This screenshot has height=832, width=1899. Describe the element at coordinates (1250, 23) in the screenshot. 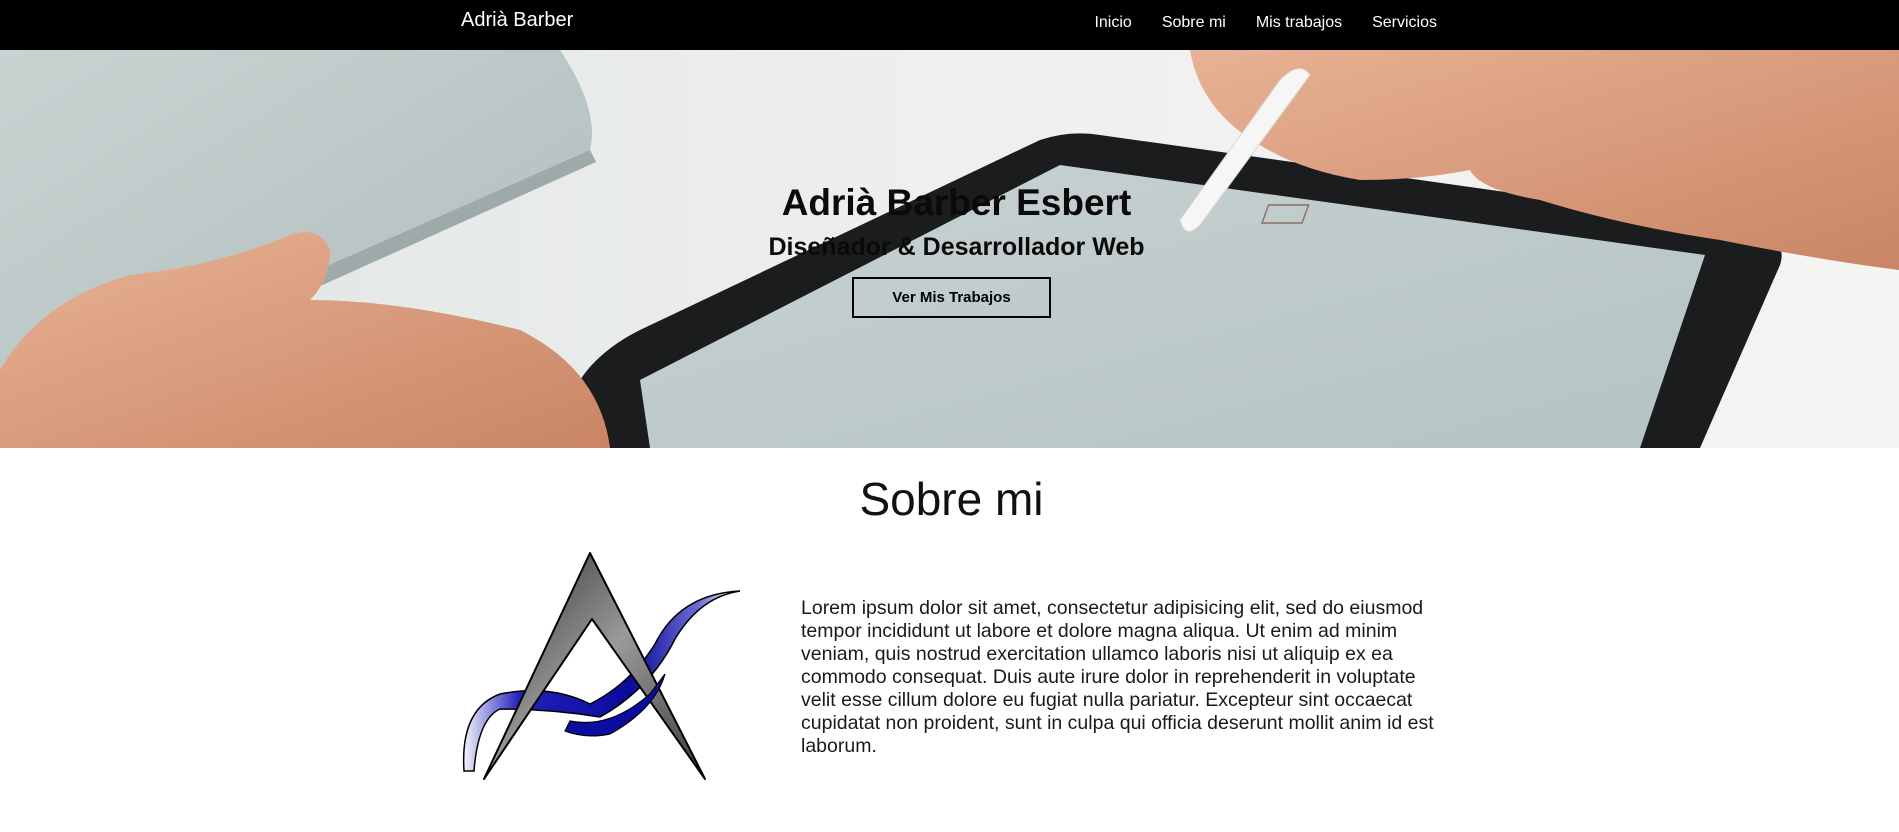

I see `nav-links: Inicio Sobre mi Mis trabajos Servicios` at that location.